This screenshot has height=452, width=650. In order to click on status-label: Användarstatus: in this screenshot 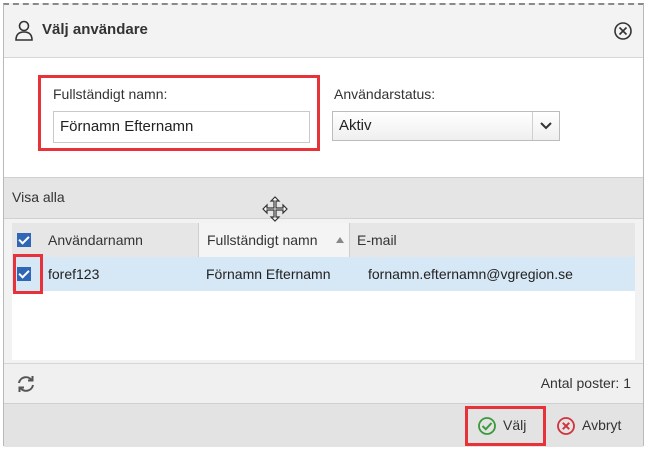, I will do `click(385, 94)`.